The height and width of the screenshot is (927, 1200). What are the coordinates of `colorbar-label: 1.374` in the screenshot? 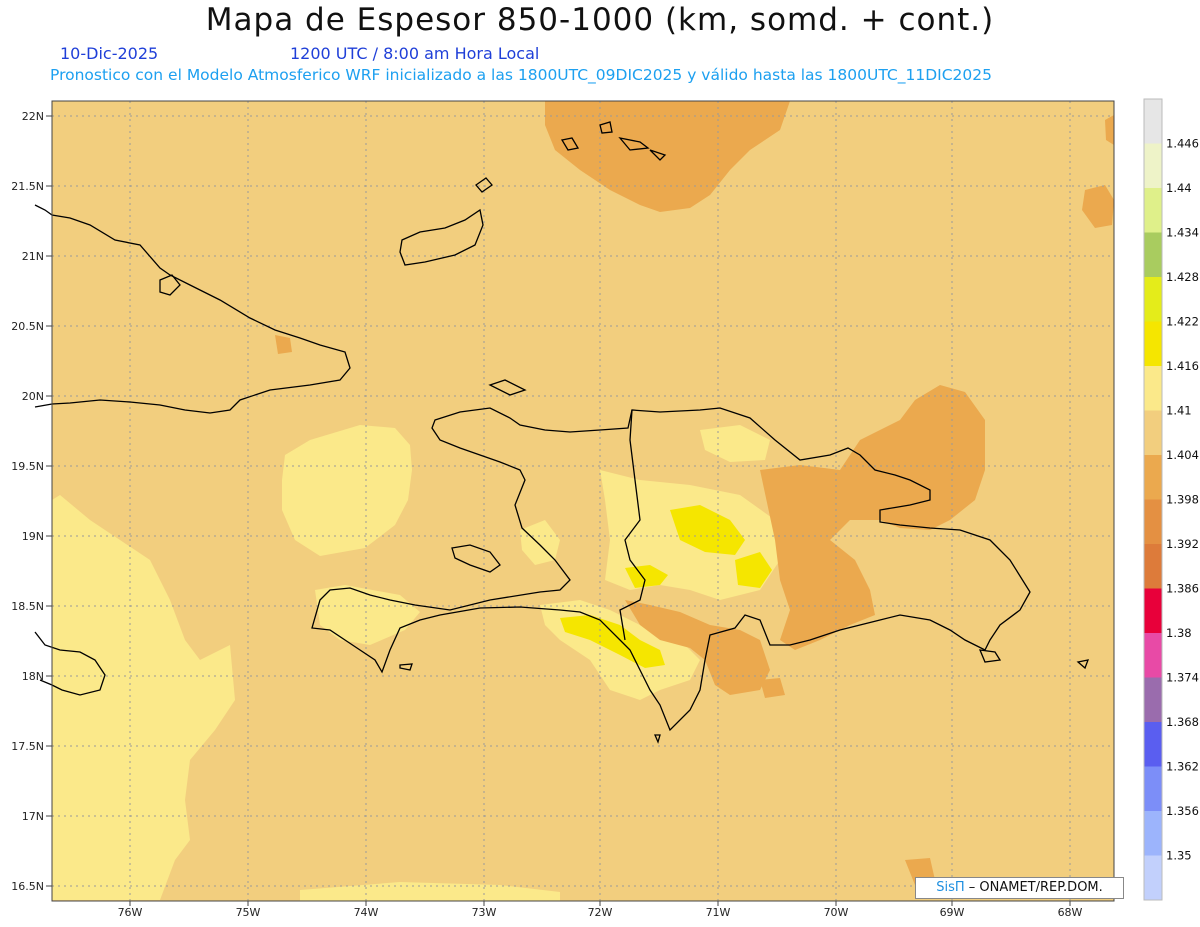 It's located at (1182, 678).